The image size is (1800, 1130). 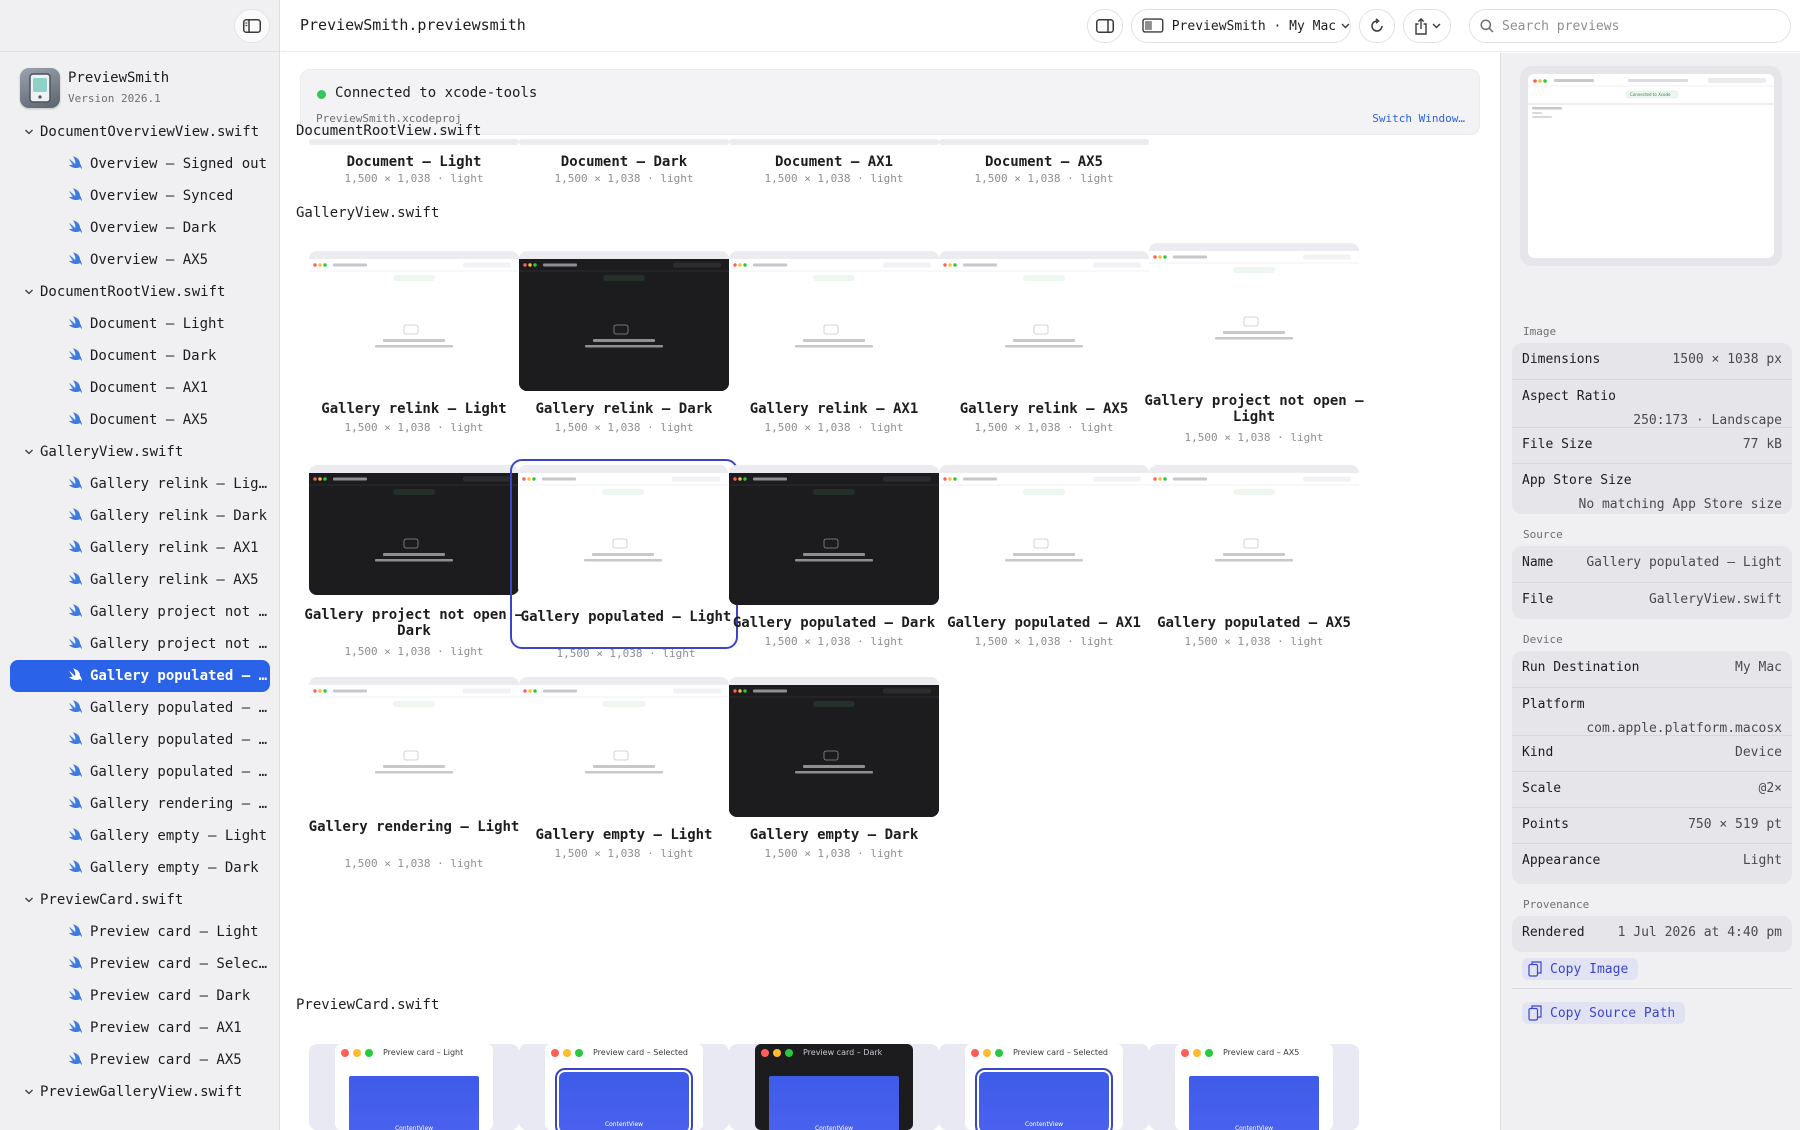 I want to click on inspector-value: 1500 × 1038 px, so click(x=1727, y=359).